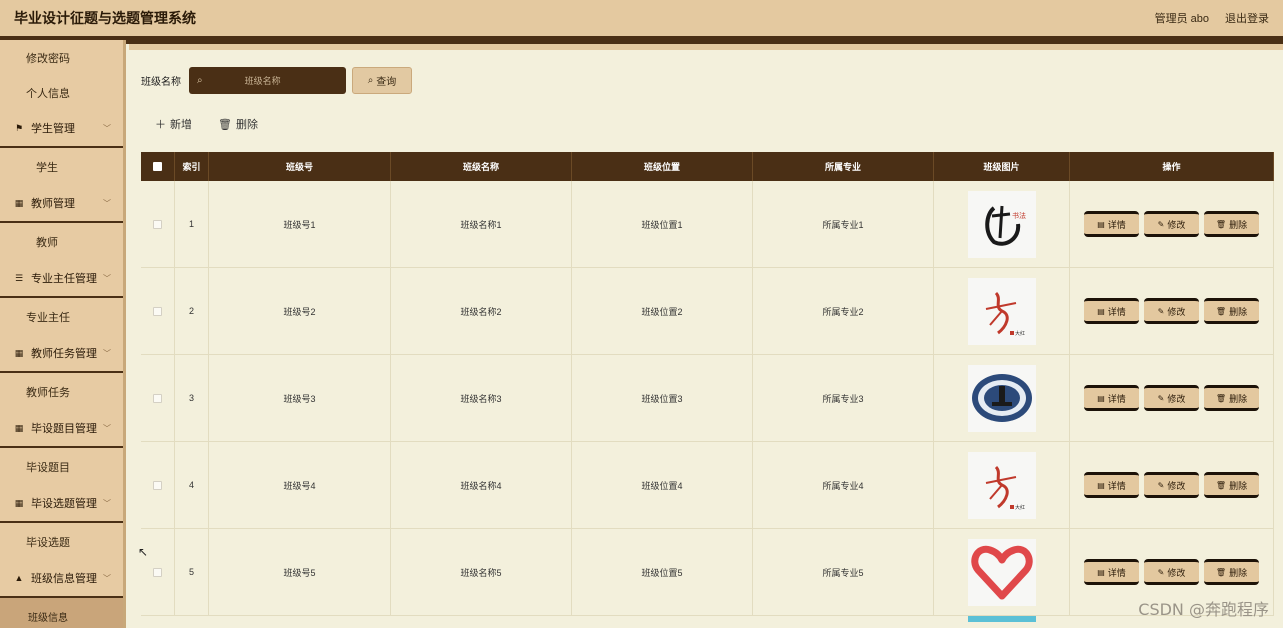 This screenshot has height=628, width=1283. What do you see at coordinates (843, 485) in the screenshot?
I see `major-cell: 所属专业4` at bounding box center [843, 485].